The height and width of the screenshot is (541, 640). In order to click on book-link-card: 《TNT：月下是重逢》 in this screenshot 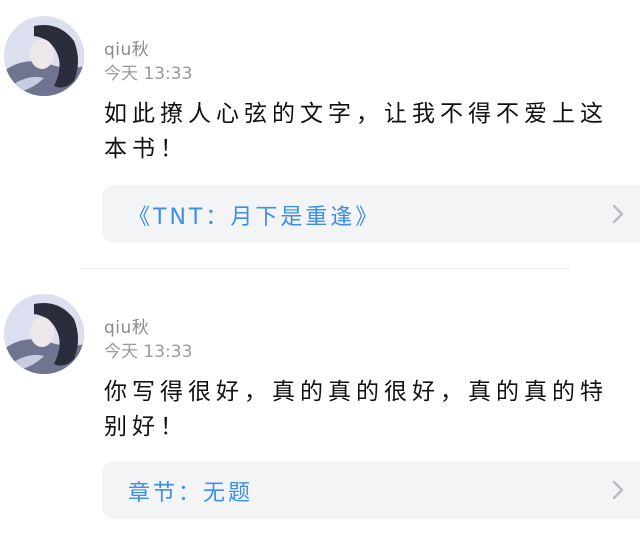, I will do `click(371, 214)`.